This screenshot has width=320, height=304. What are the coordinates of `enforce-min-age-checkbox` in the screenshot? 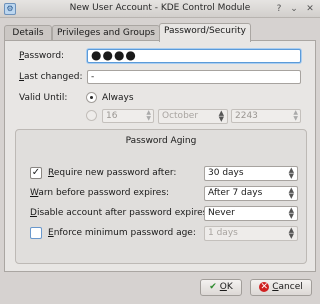 It's located at (36, 233).